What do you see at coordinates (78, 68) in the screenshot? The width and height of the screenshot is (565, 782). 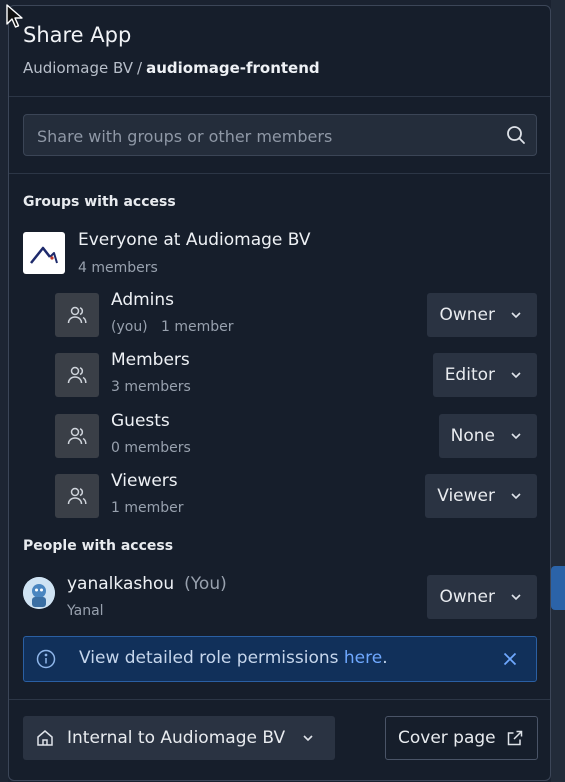 I see `breadcrumb-org: Audiomage BV` at bounding box center [78, 68].